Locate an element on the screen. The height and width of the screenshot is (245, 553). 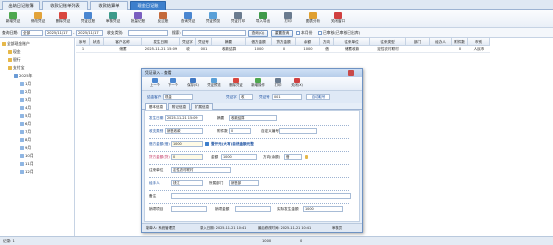
audit-voucher-button: 审核凭证 is located at coordinates (113, 19).